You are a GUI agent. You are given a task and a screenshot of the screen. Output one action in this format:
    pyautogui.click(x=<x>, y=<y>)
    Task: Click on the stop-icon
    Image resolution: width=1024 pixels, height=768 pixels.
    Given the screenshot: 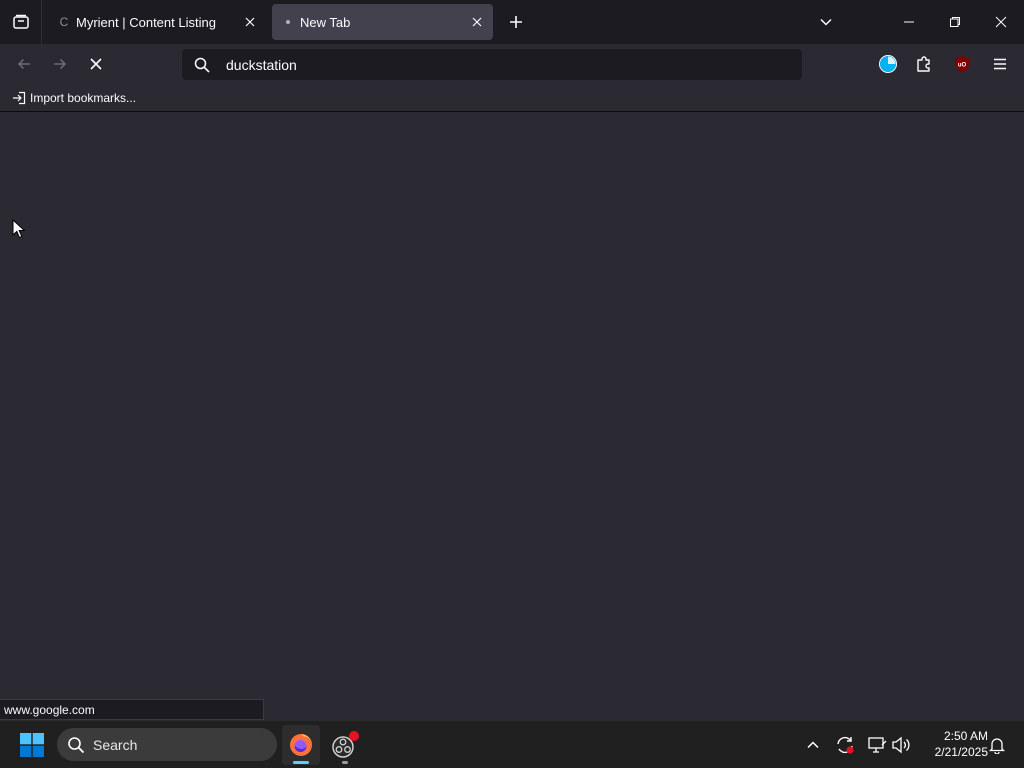 What is the action you would take?
    pyautogui.click(x=96, y=64)
    